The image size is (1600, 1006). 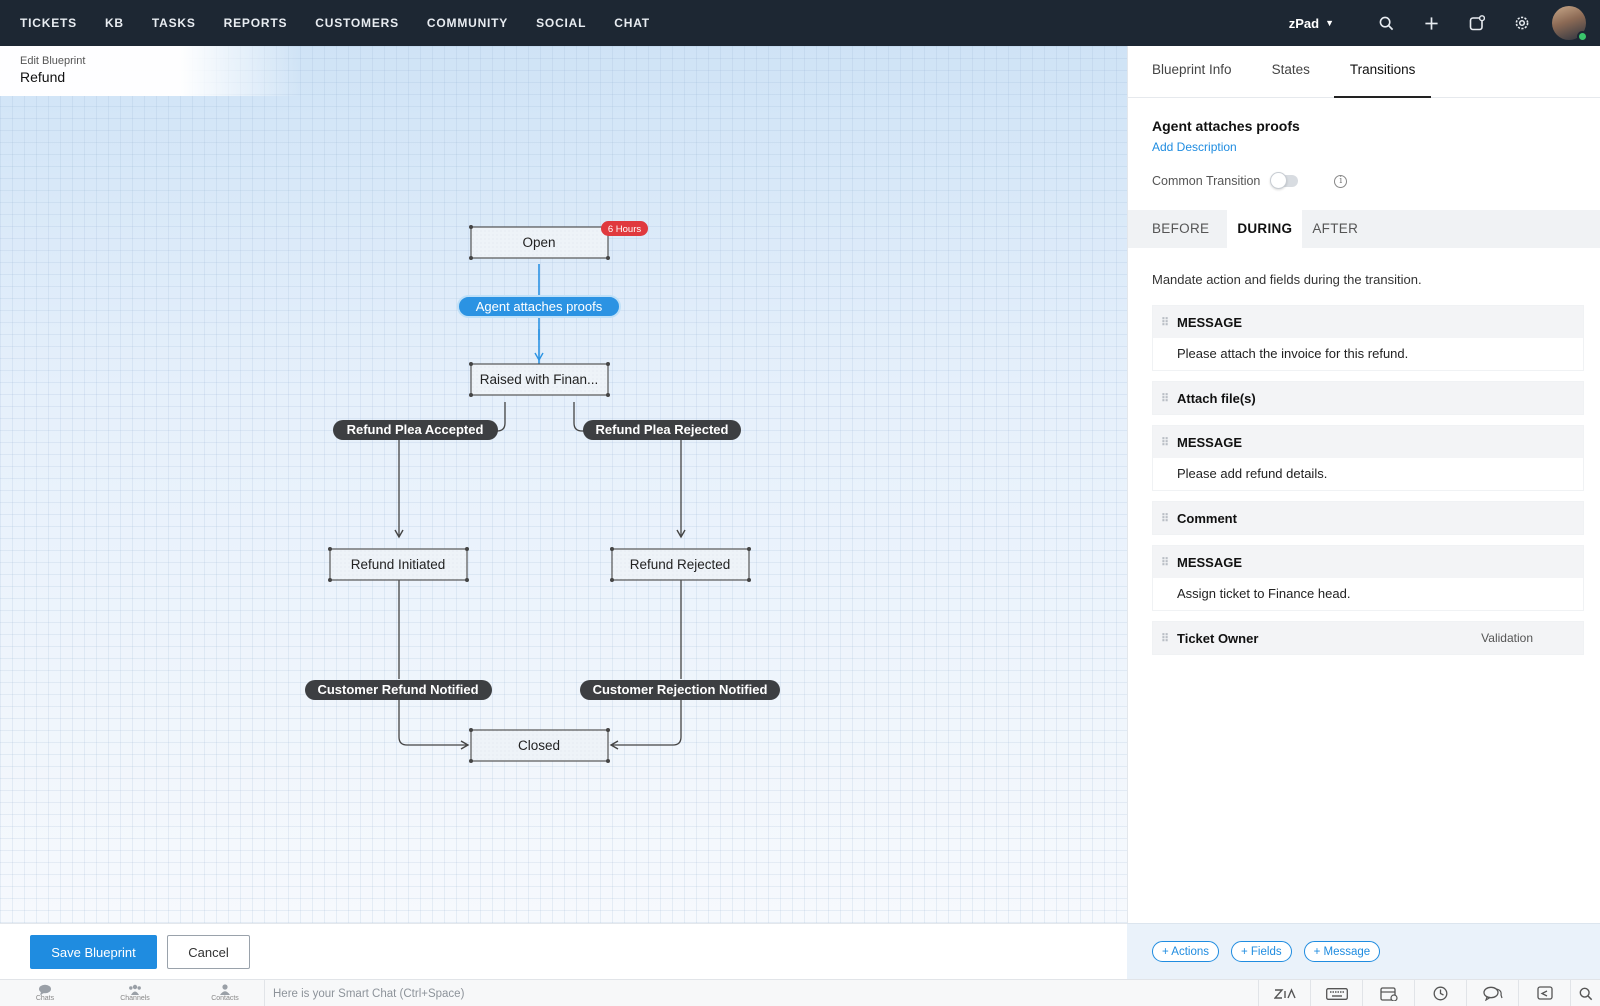 What do you see at coordinates (1368, 594) in the screenshot?
I see `block-body: Assign ticket to Finance head.` at bounding box center [1368, 594].